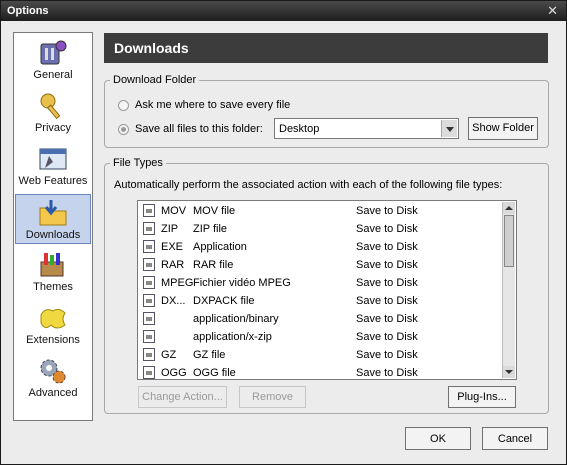  Describe the element at coordinates (212, 105) in the screenshot. I see `ask-every-file-label: Ask me where to save every file` at that location.